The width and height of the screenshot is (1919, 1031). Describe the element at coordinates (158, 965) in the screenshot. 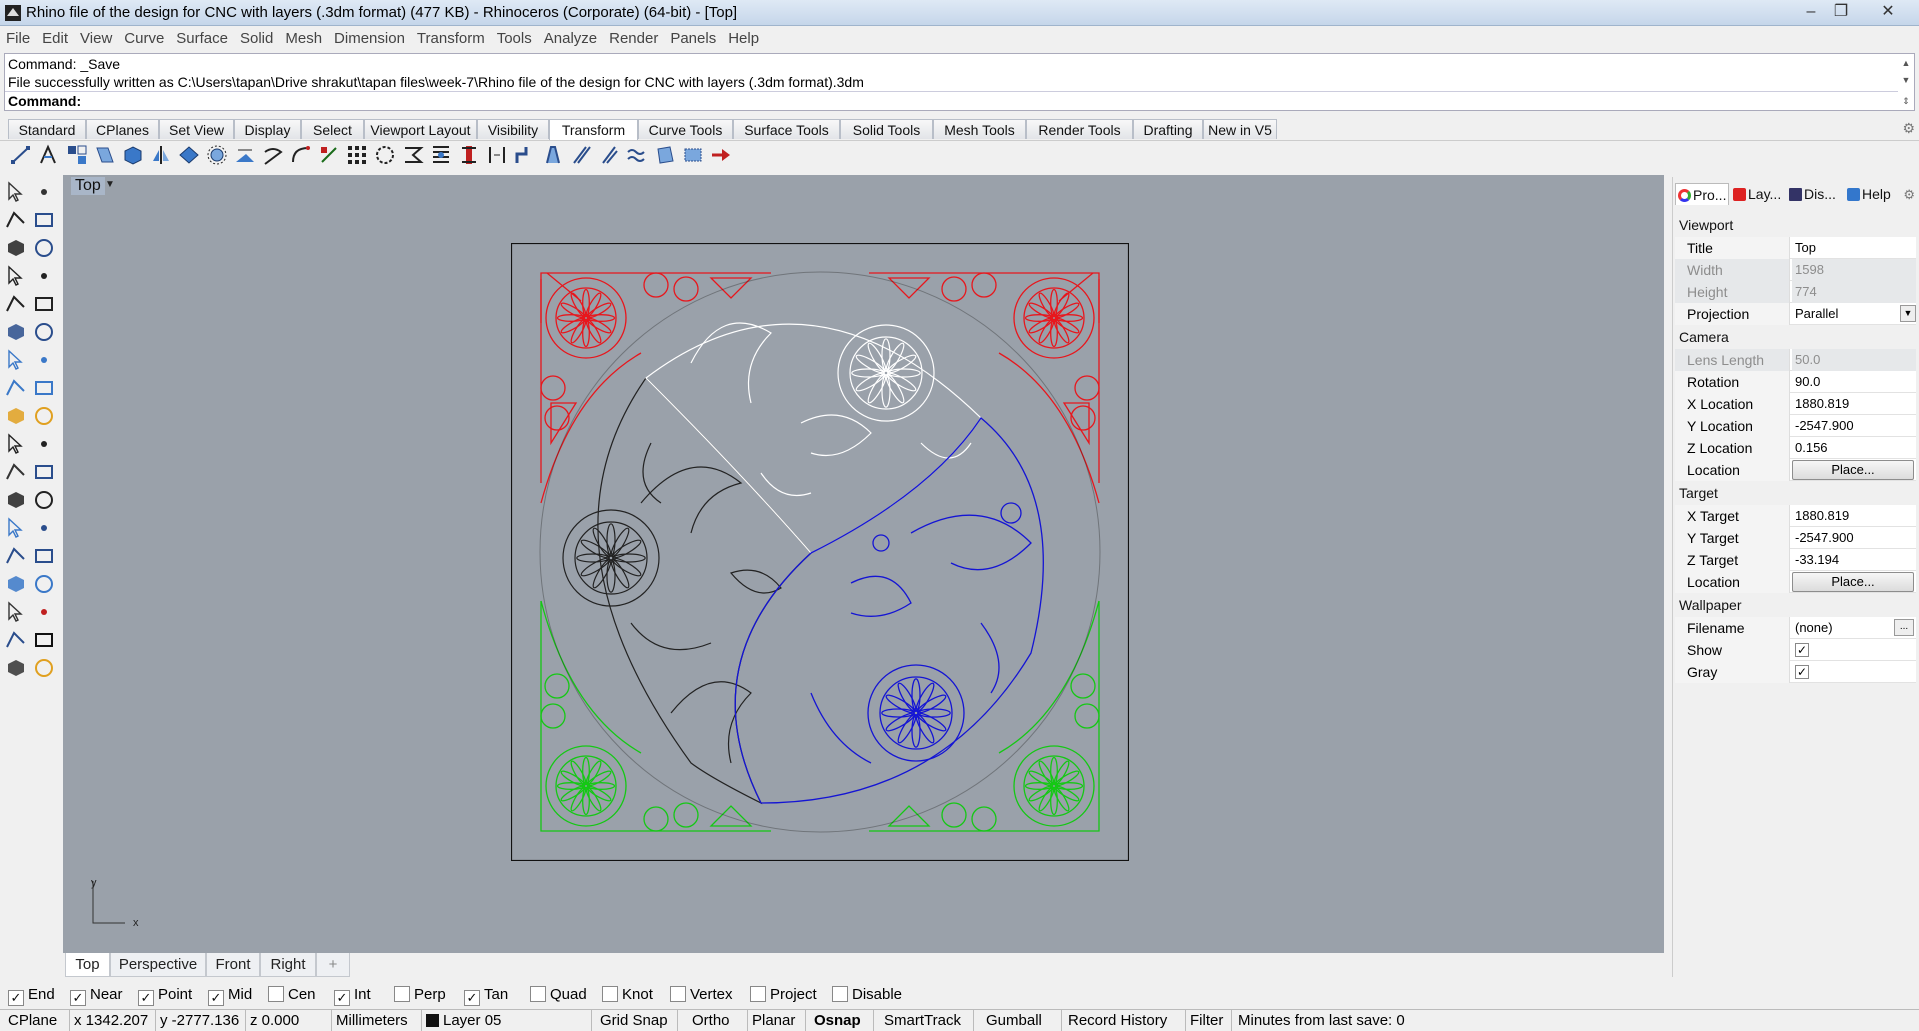

I see `viewport-tab-perspective: Perspective` at that location.